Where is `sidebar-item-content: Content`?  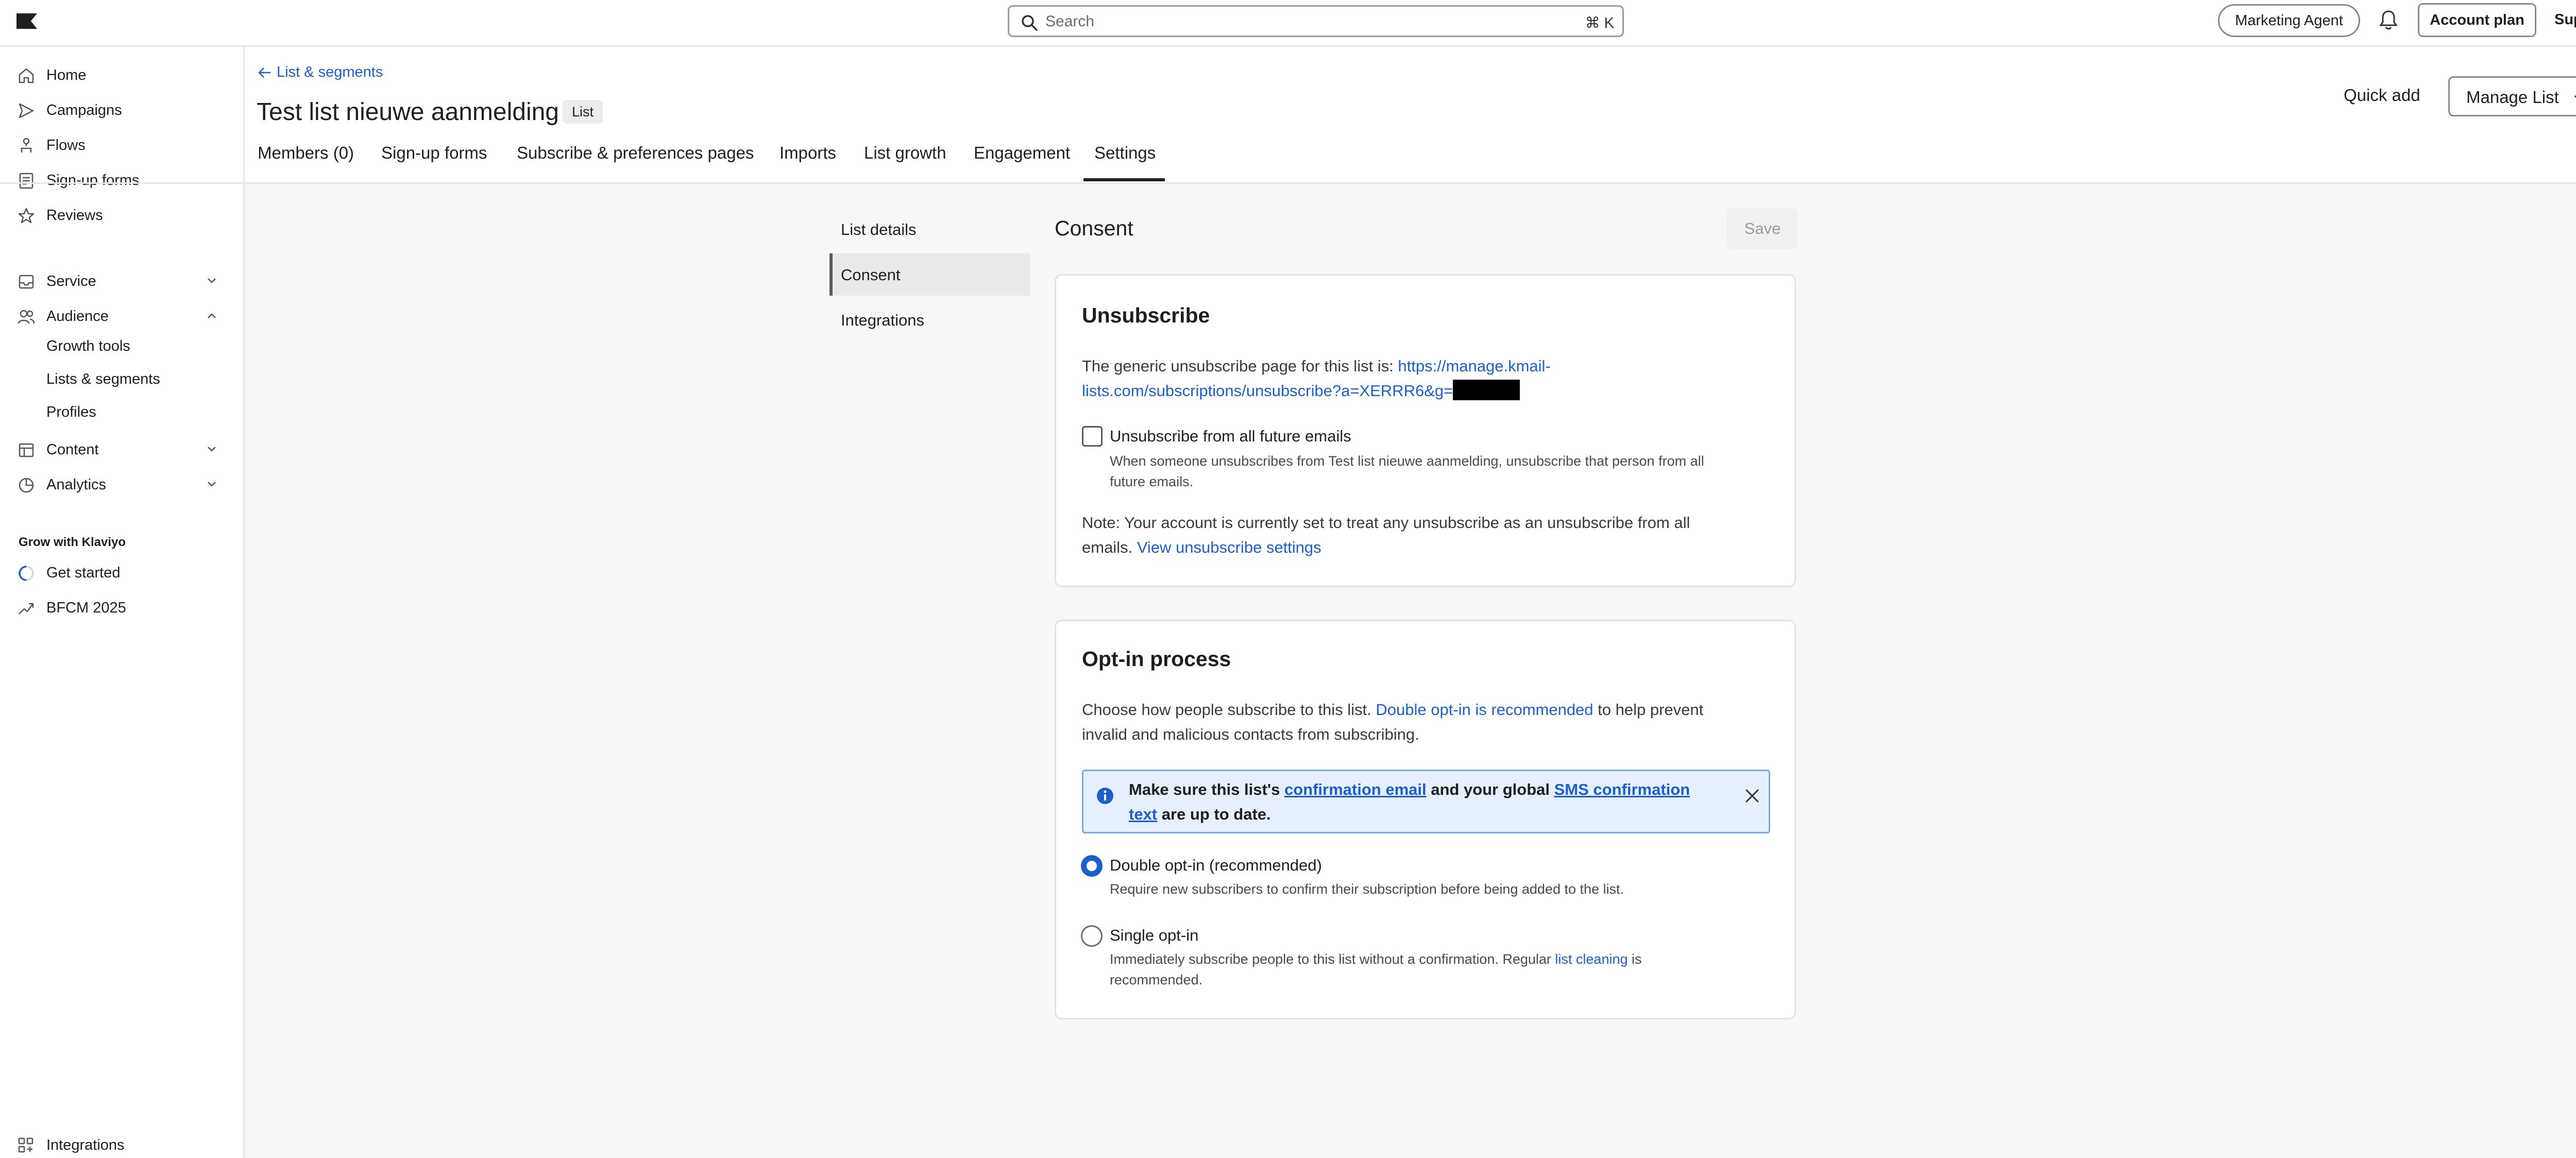 sidebar-item-content: Content is located at coordinates (121, 449).